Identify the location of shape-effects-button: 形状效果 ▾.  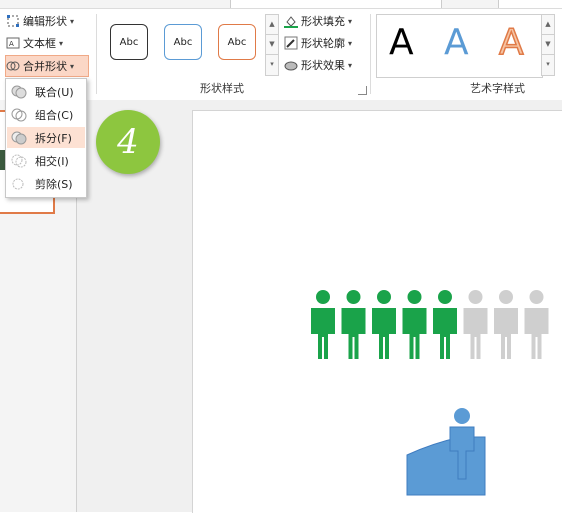
(318, 65).